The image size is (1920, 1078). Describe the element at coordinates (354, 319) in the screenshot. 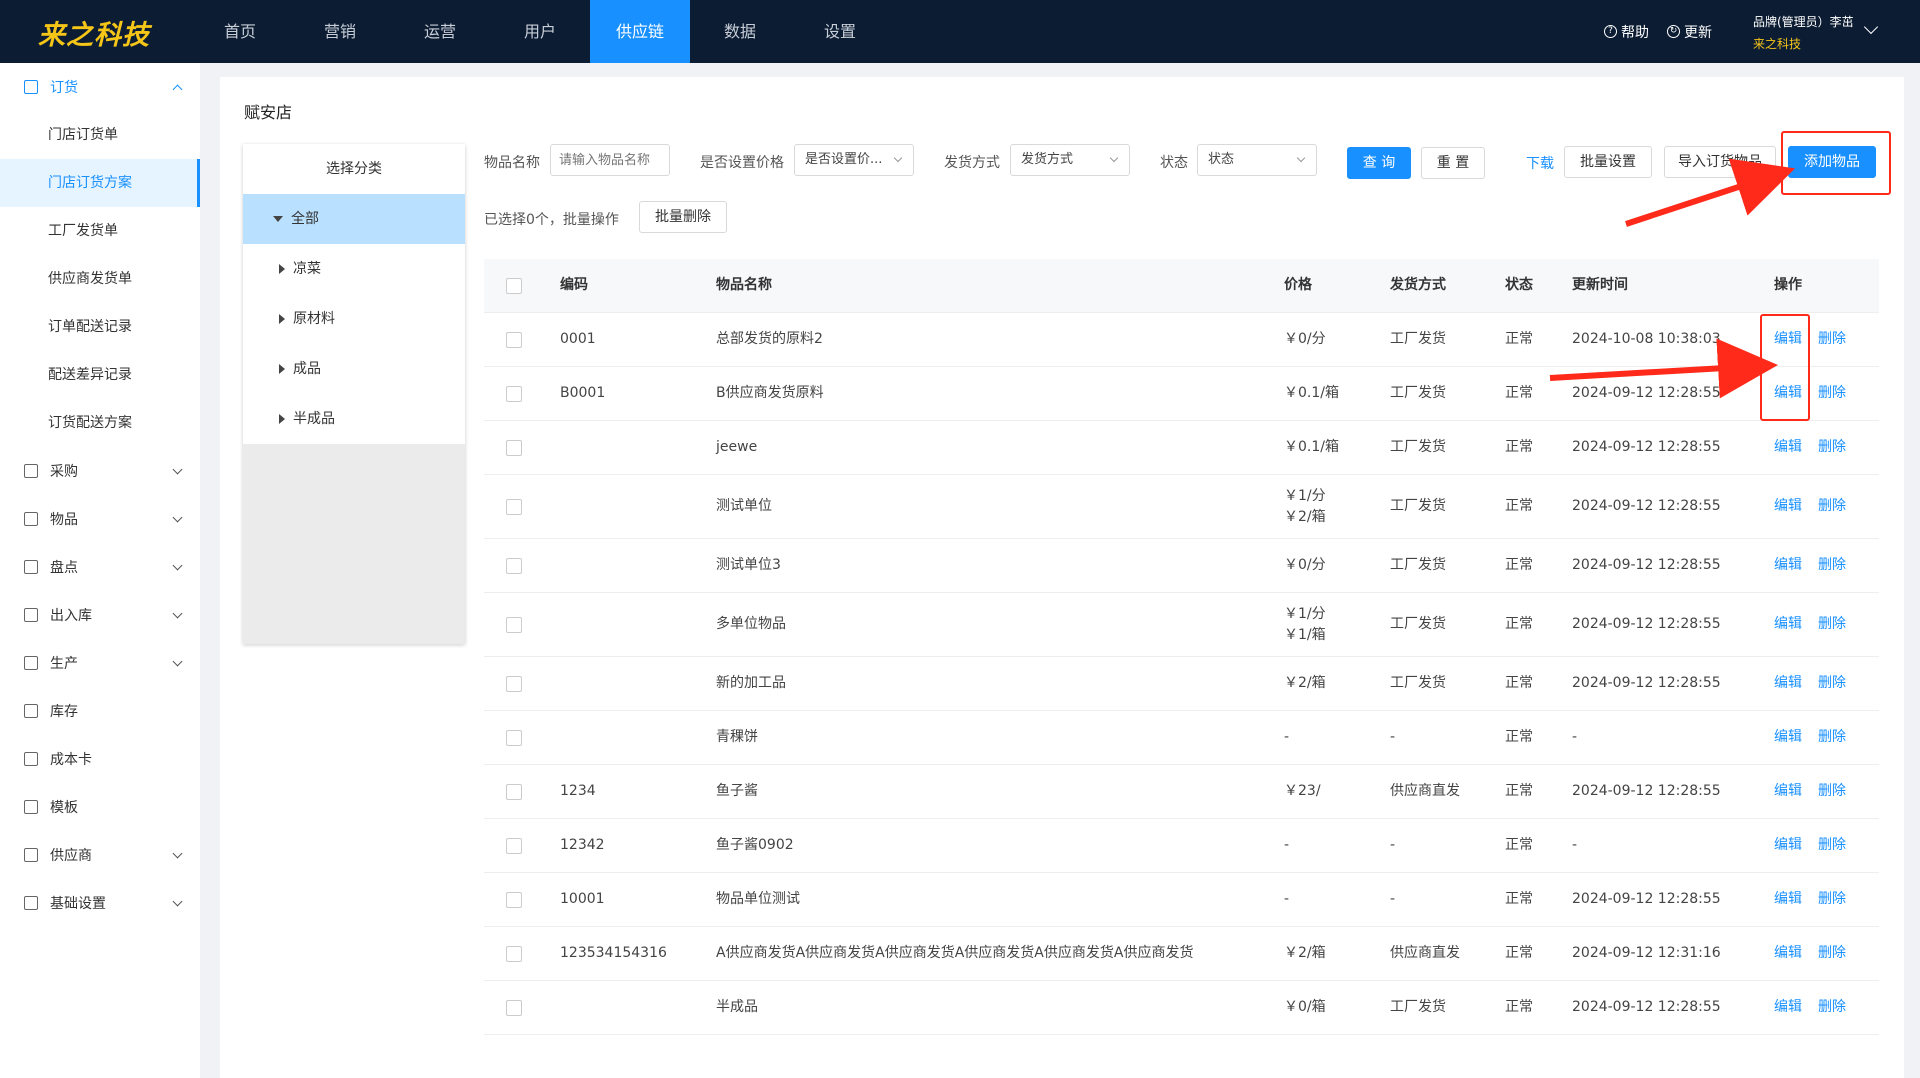

I see `category-raw-material: 原材料` at that location.